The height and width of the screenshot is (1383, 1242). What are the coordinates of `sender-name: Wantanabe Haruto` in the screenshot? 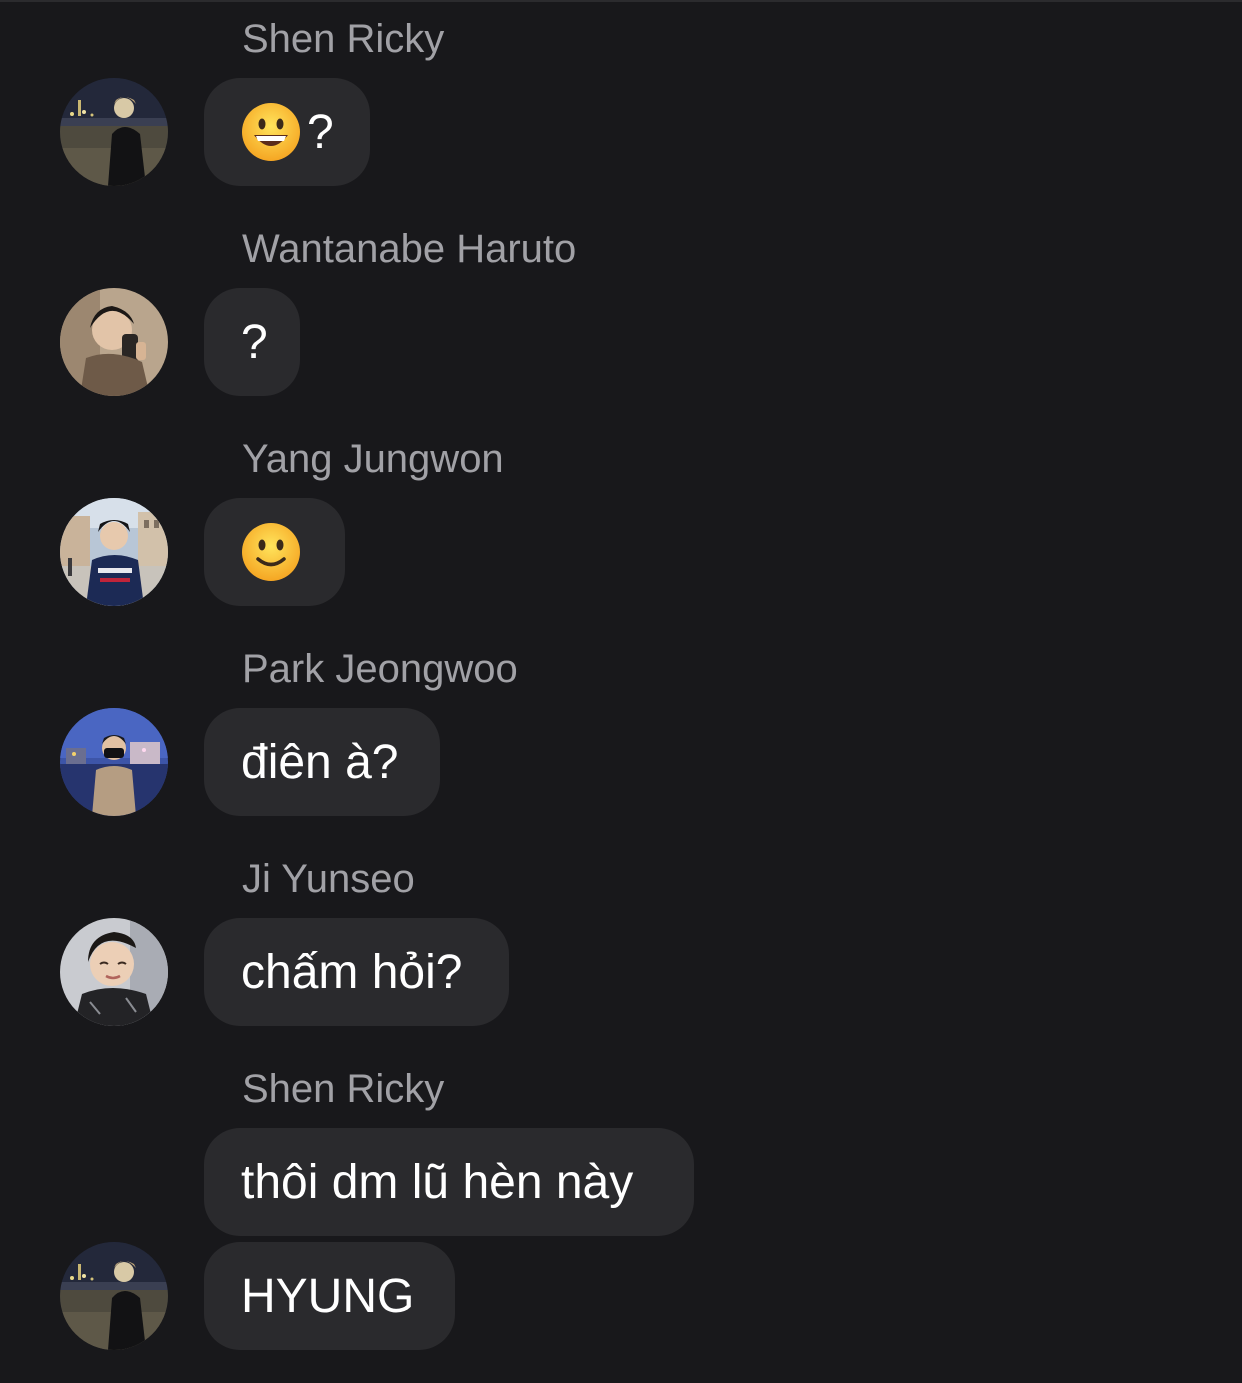 It's located at (409, 249).